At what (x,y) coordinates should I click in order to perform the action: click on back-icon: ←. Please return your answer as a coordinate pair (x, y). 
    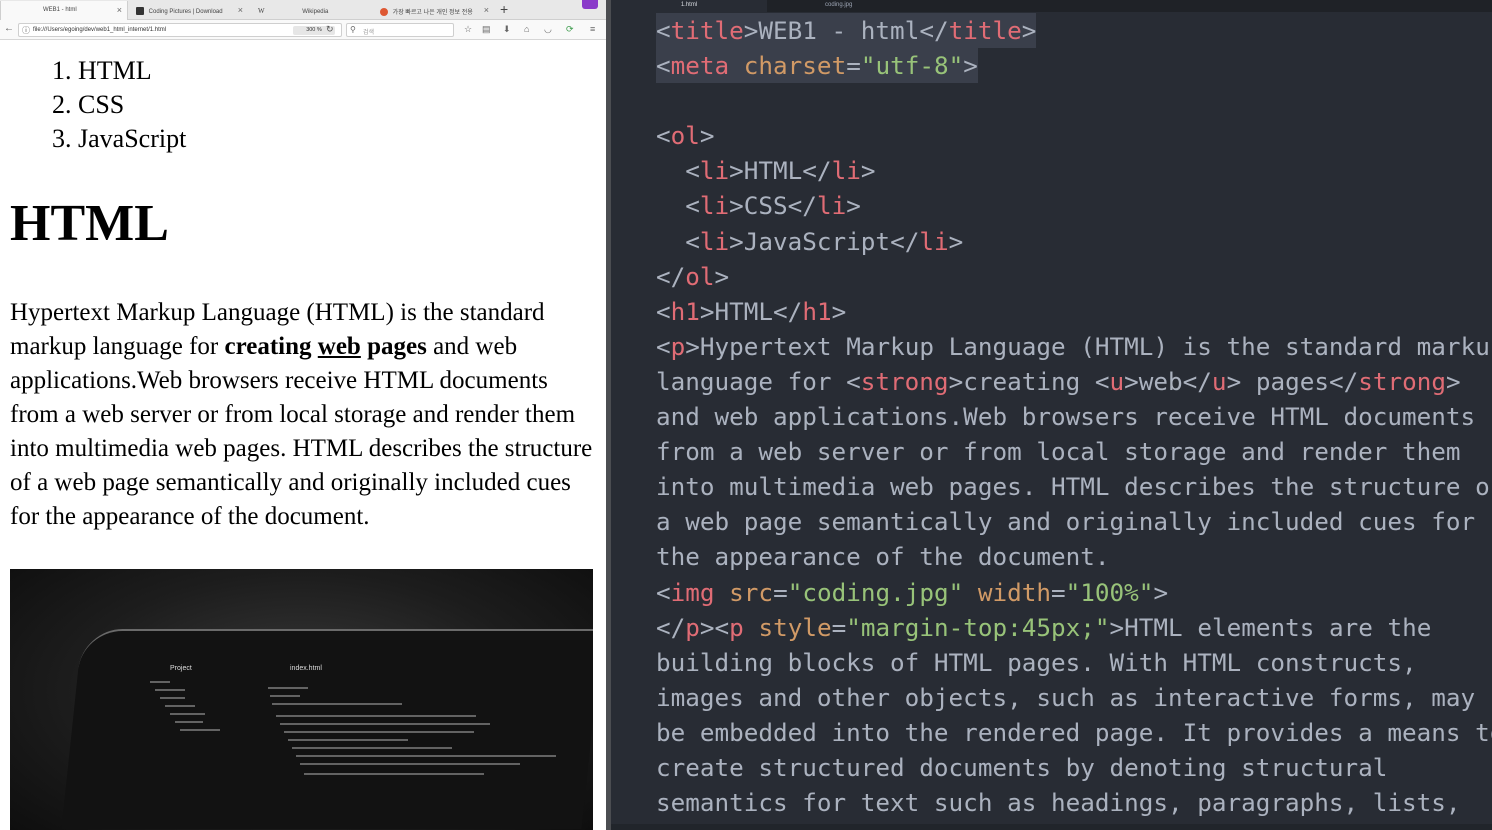
    Looking at the image, I should click on (9, 28).